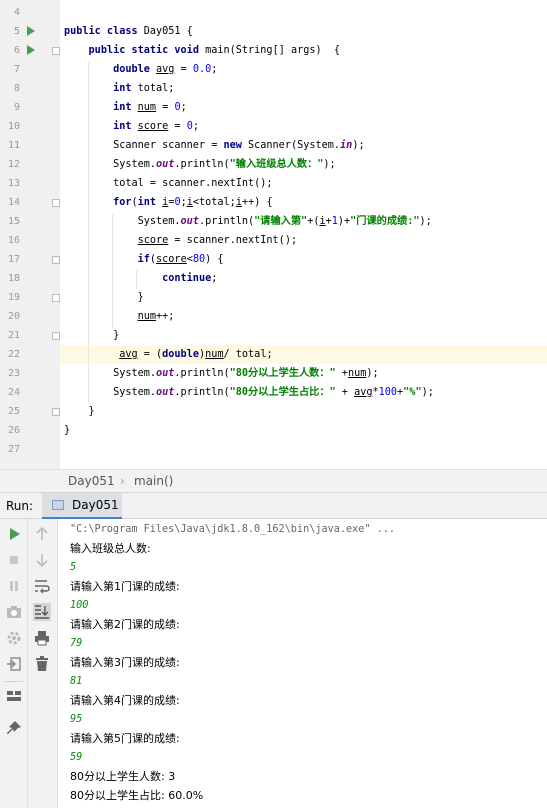  I want to click on code-line: public class Day051 {, so click(128, 31).